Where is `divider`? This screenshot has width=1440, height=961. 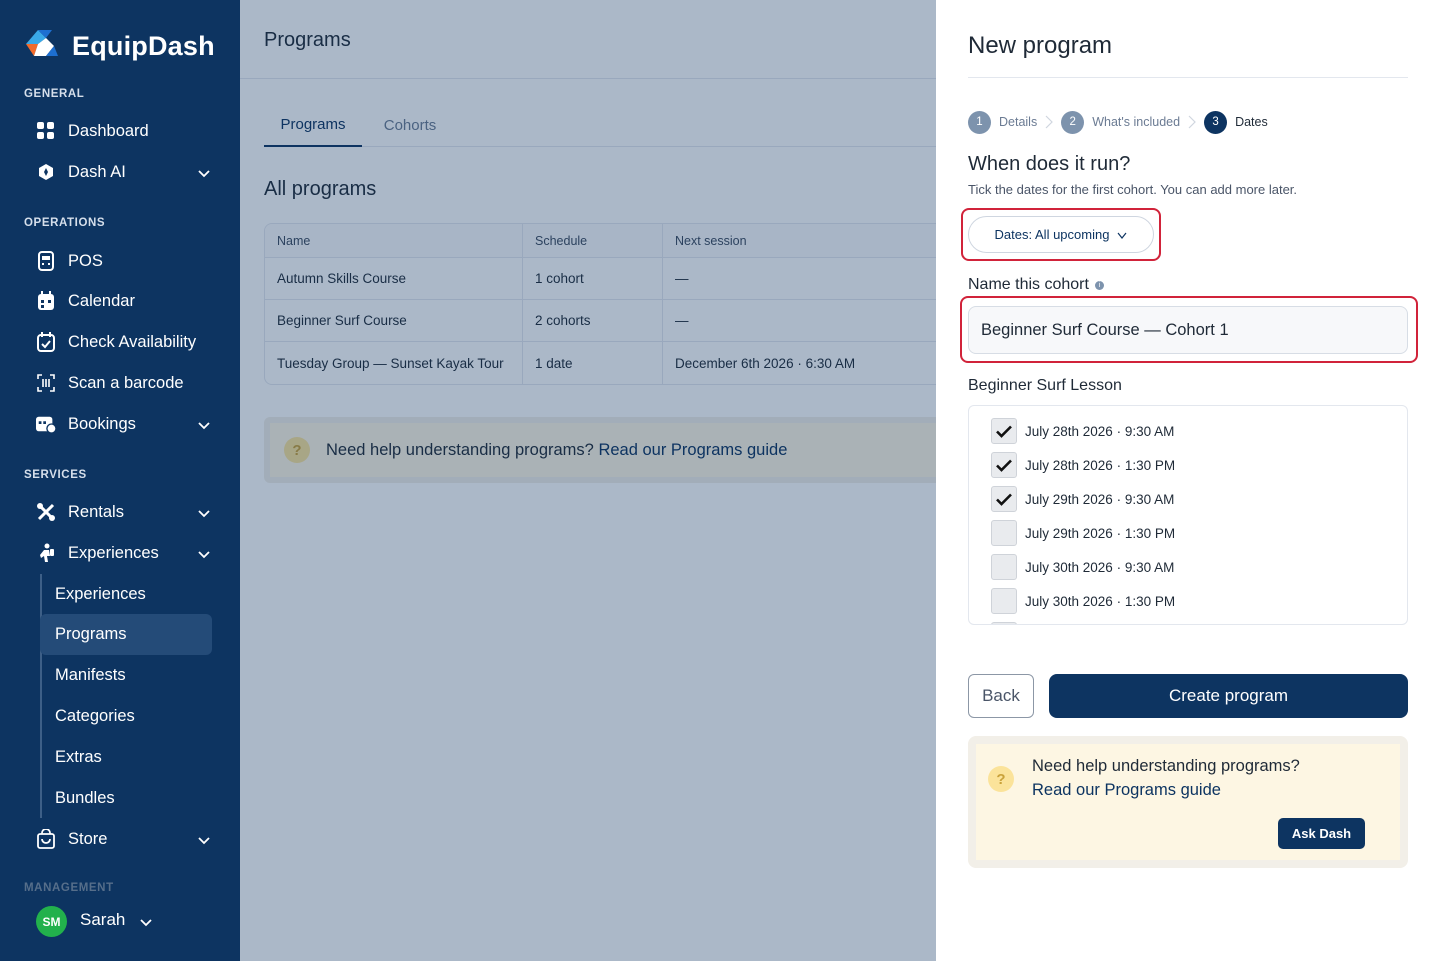 divider is located at coordinates (1188, 77).